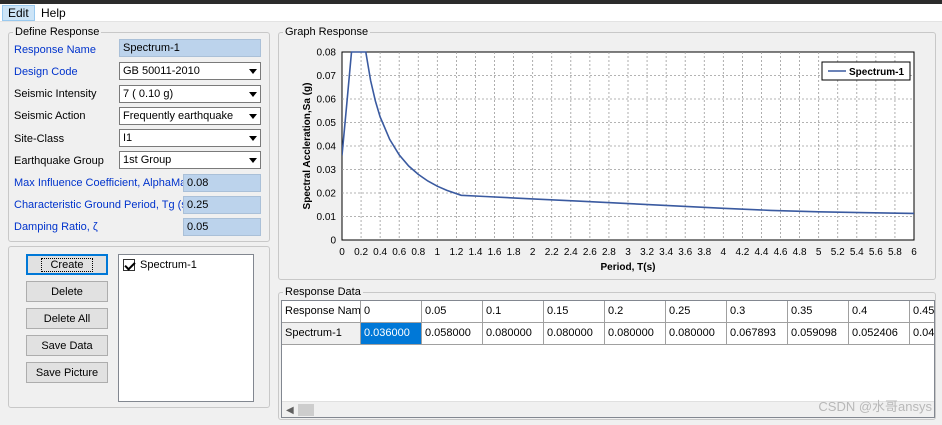  What do you see at coordinates (685, 252) in the screenshot?
I see `x-tick-label: 3.6` at bounding box center [685, 252].